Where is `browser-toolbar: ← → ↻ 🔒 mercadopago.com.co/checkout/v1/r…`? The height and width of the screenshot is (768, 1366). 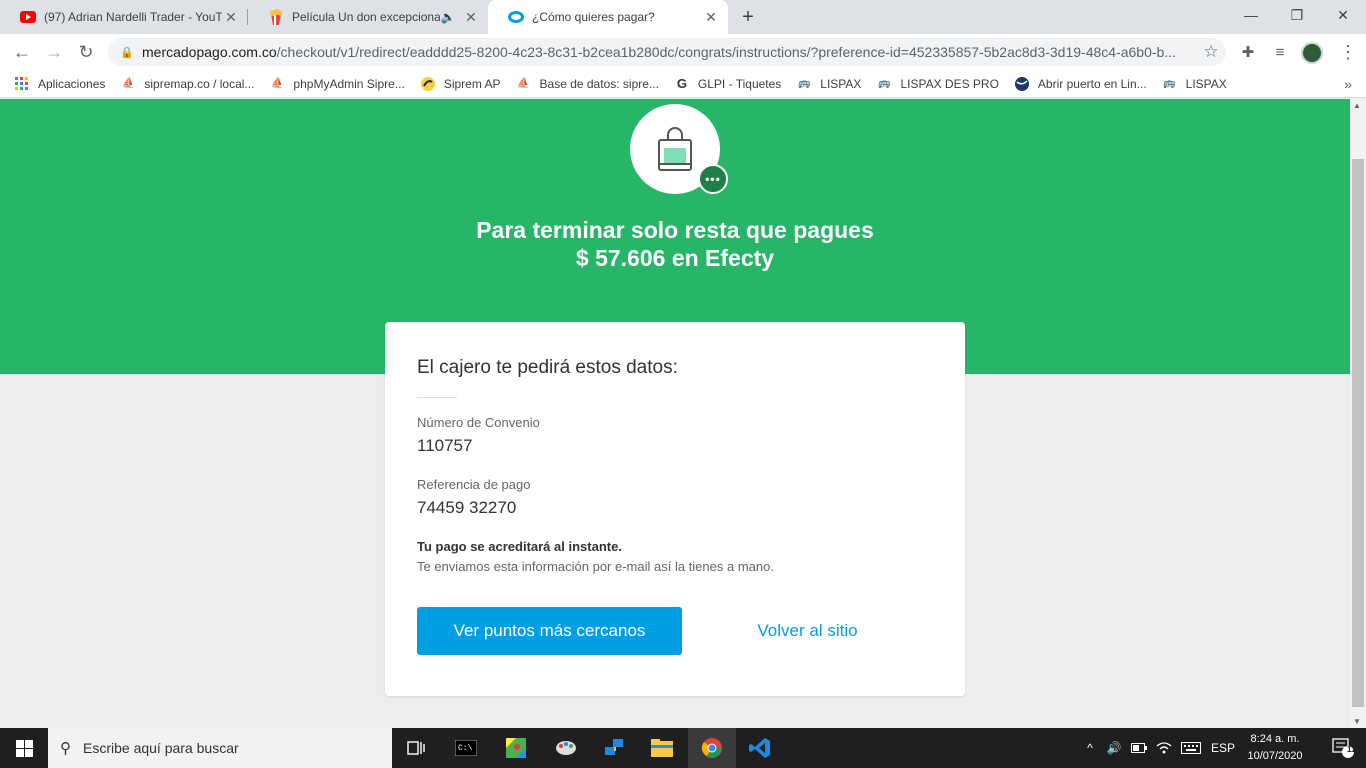 browser-toolbar: ← → ↻ 🔒 mercadopago.com.co/checkout/v1/r… is located at coordinates (683, 52).